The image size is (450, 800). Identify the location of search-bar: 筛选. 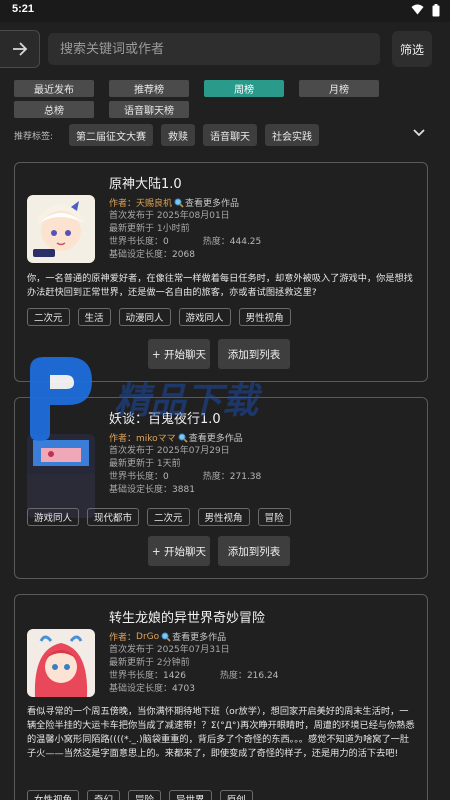
(225, 49).